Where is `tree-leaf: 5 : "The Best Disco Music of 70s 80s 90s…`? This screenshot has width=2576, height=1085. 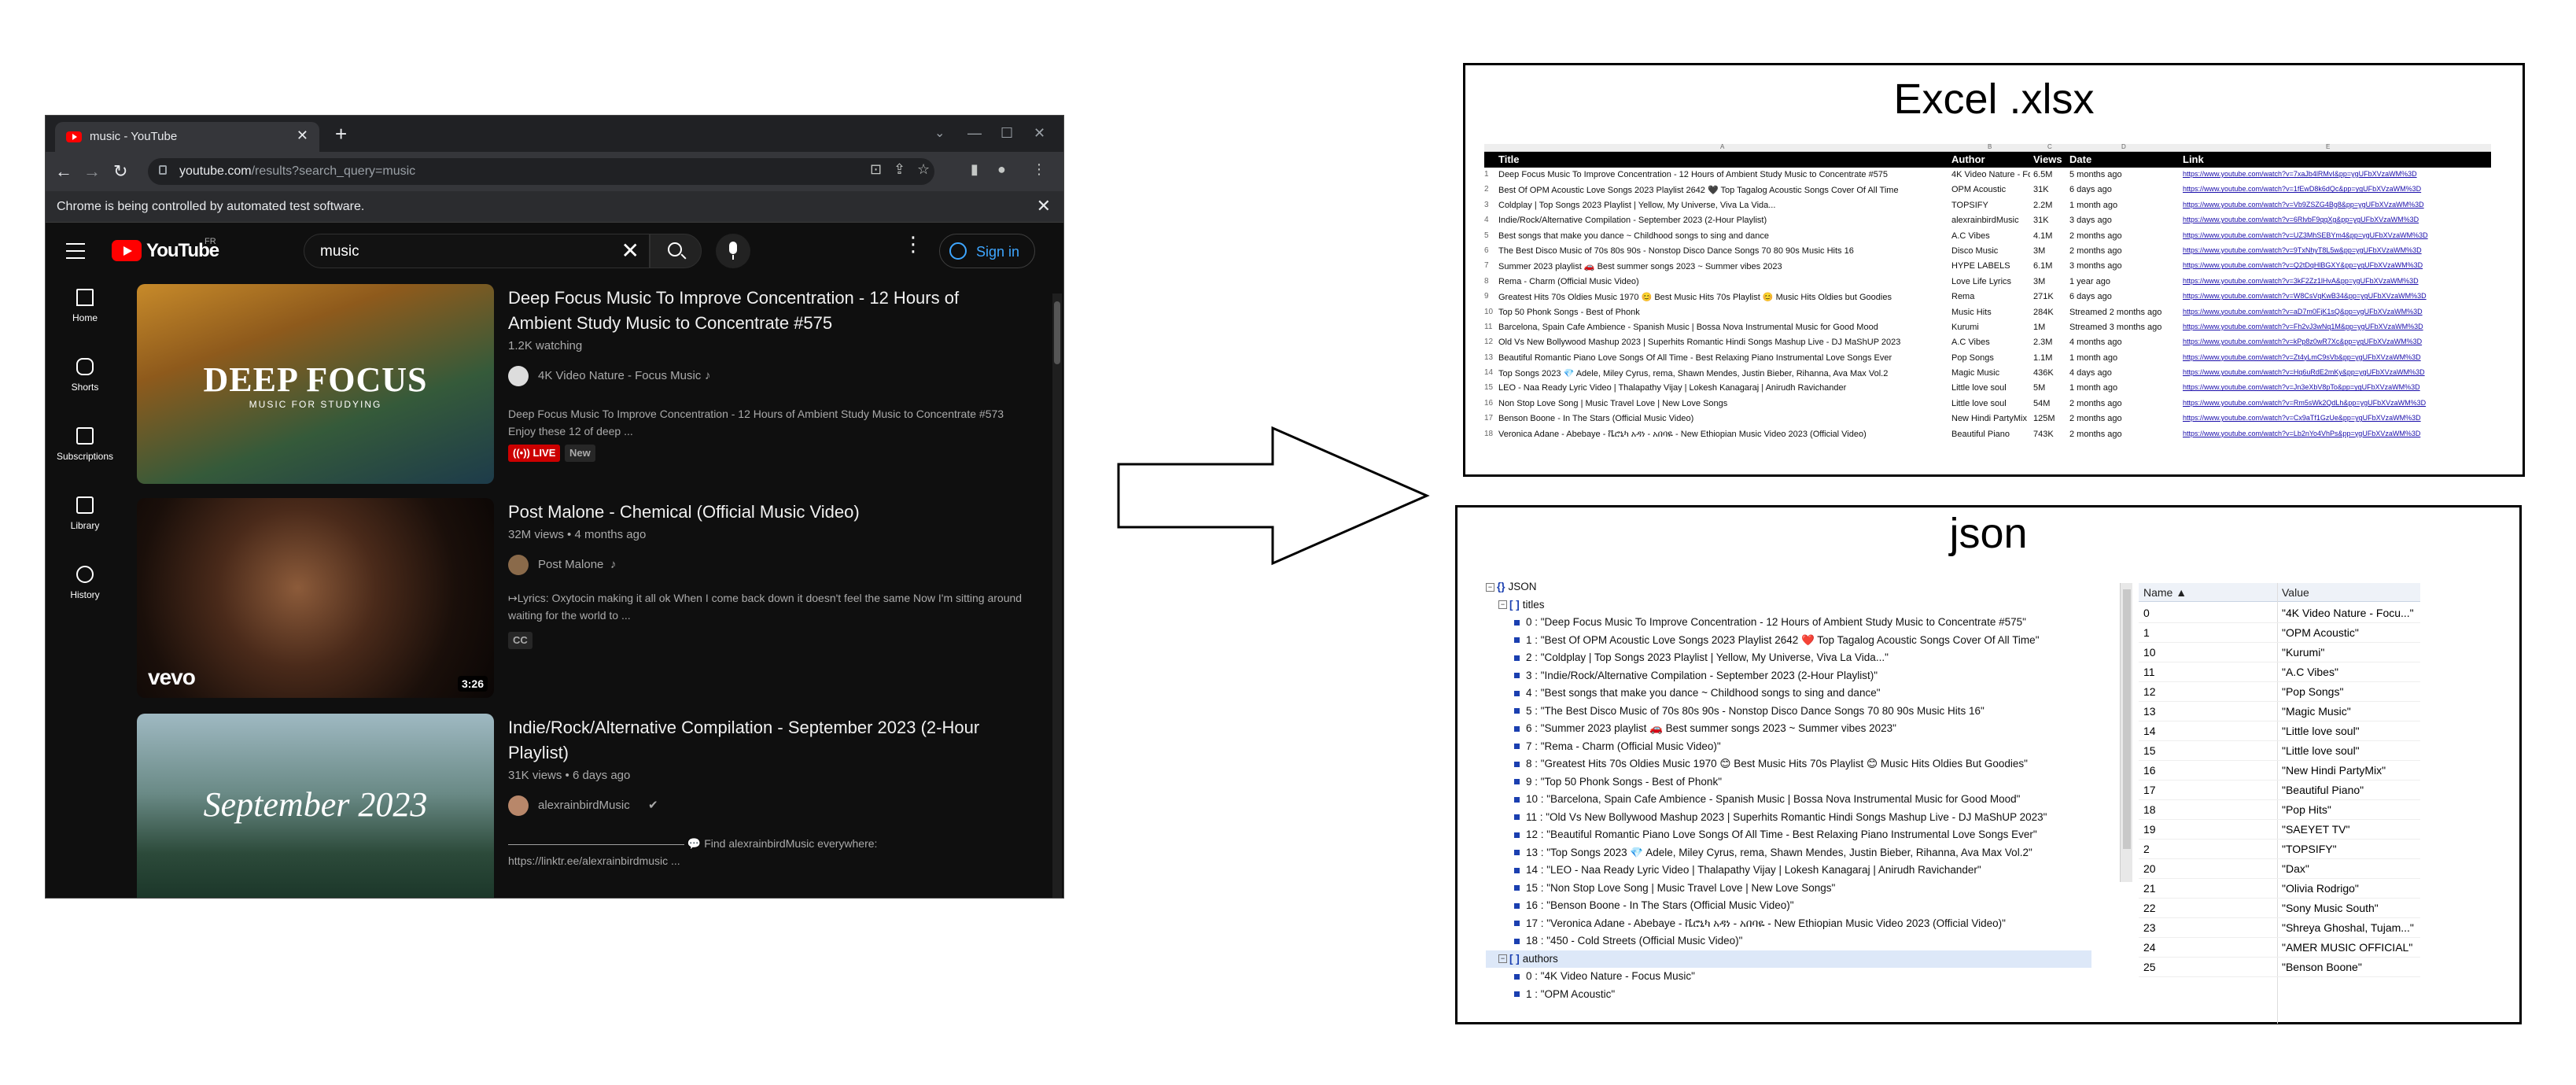
tree-leaf: 5 : "The Best Disco Music of 70s 80s 90s… is located at coordinates (1788, 712).